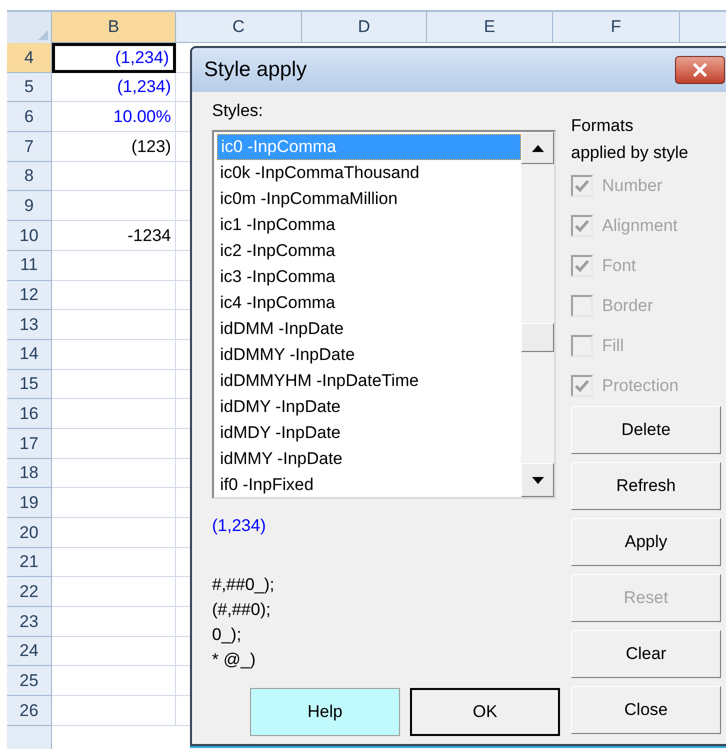 The image size is (726, 749). What do you see at coordinates (602, 125) in the screenshot?
I see `formats-heading: Formats` at bounding box center [602, 125].